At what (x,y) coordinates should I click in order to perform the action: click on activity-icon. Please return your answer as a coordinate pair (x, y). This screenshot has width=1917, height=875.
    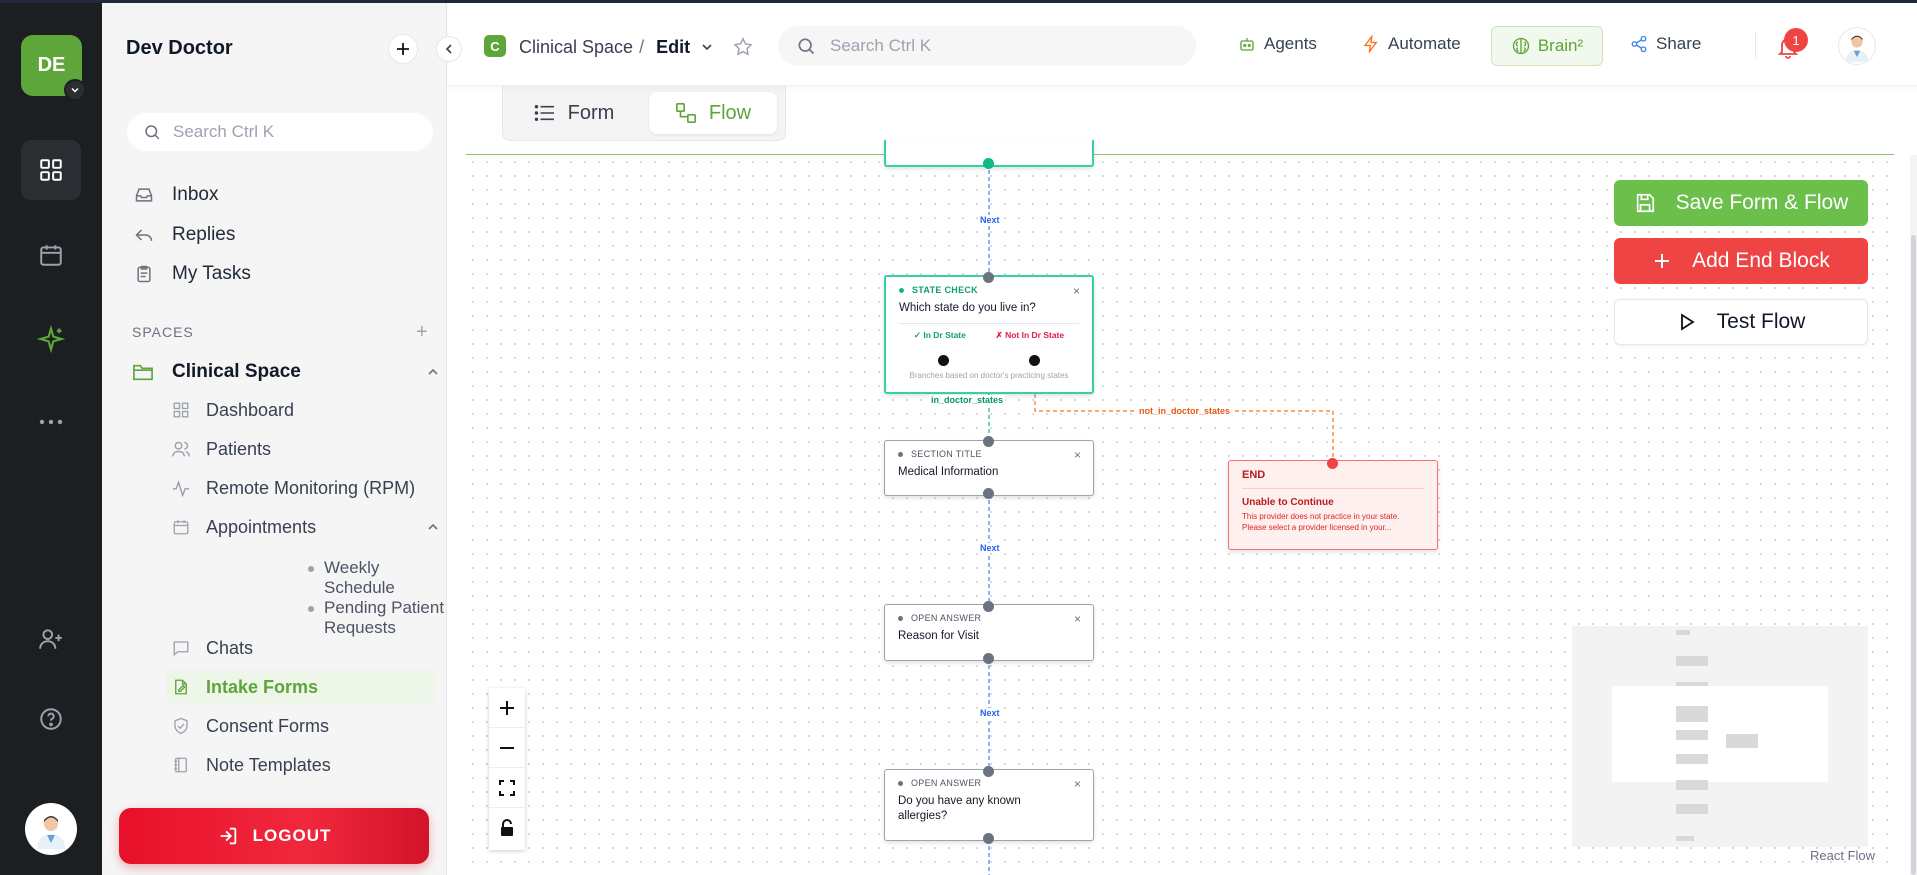
    Looking at the image, I should click on (181, 488).